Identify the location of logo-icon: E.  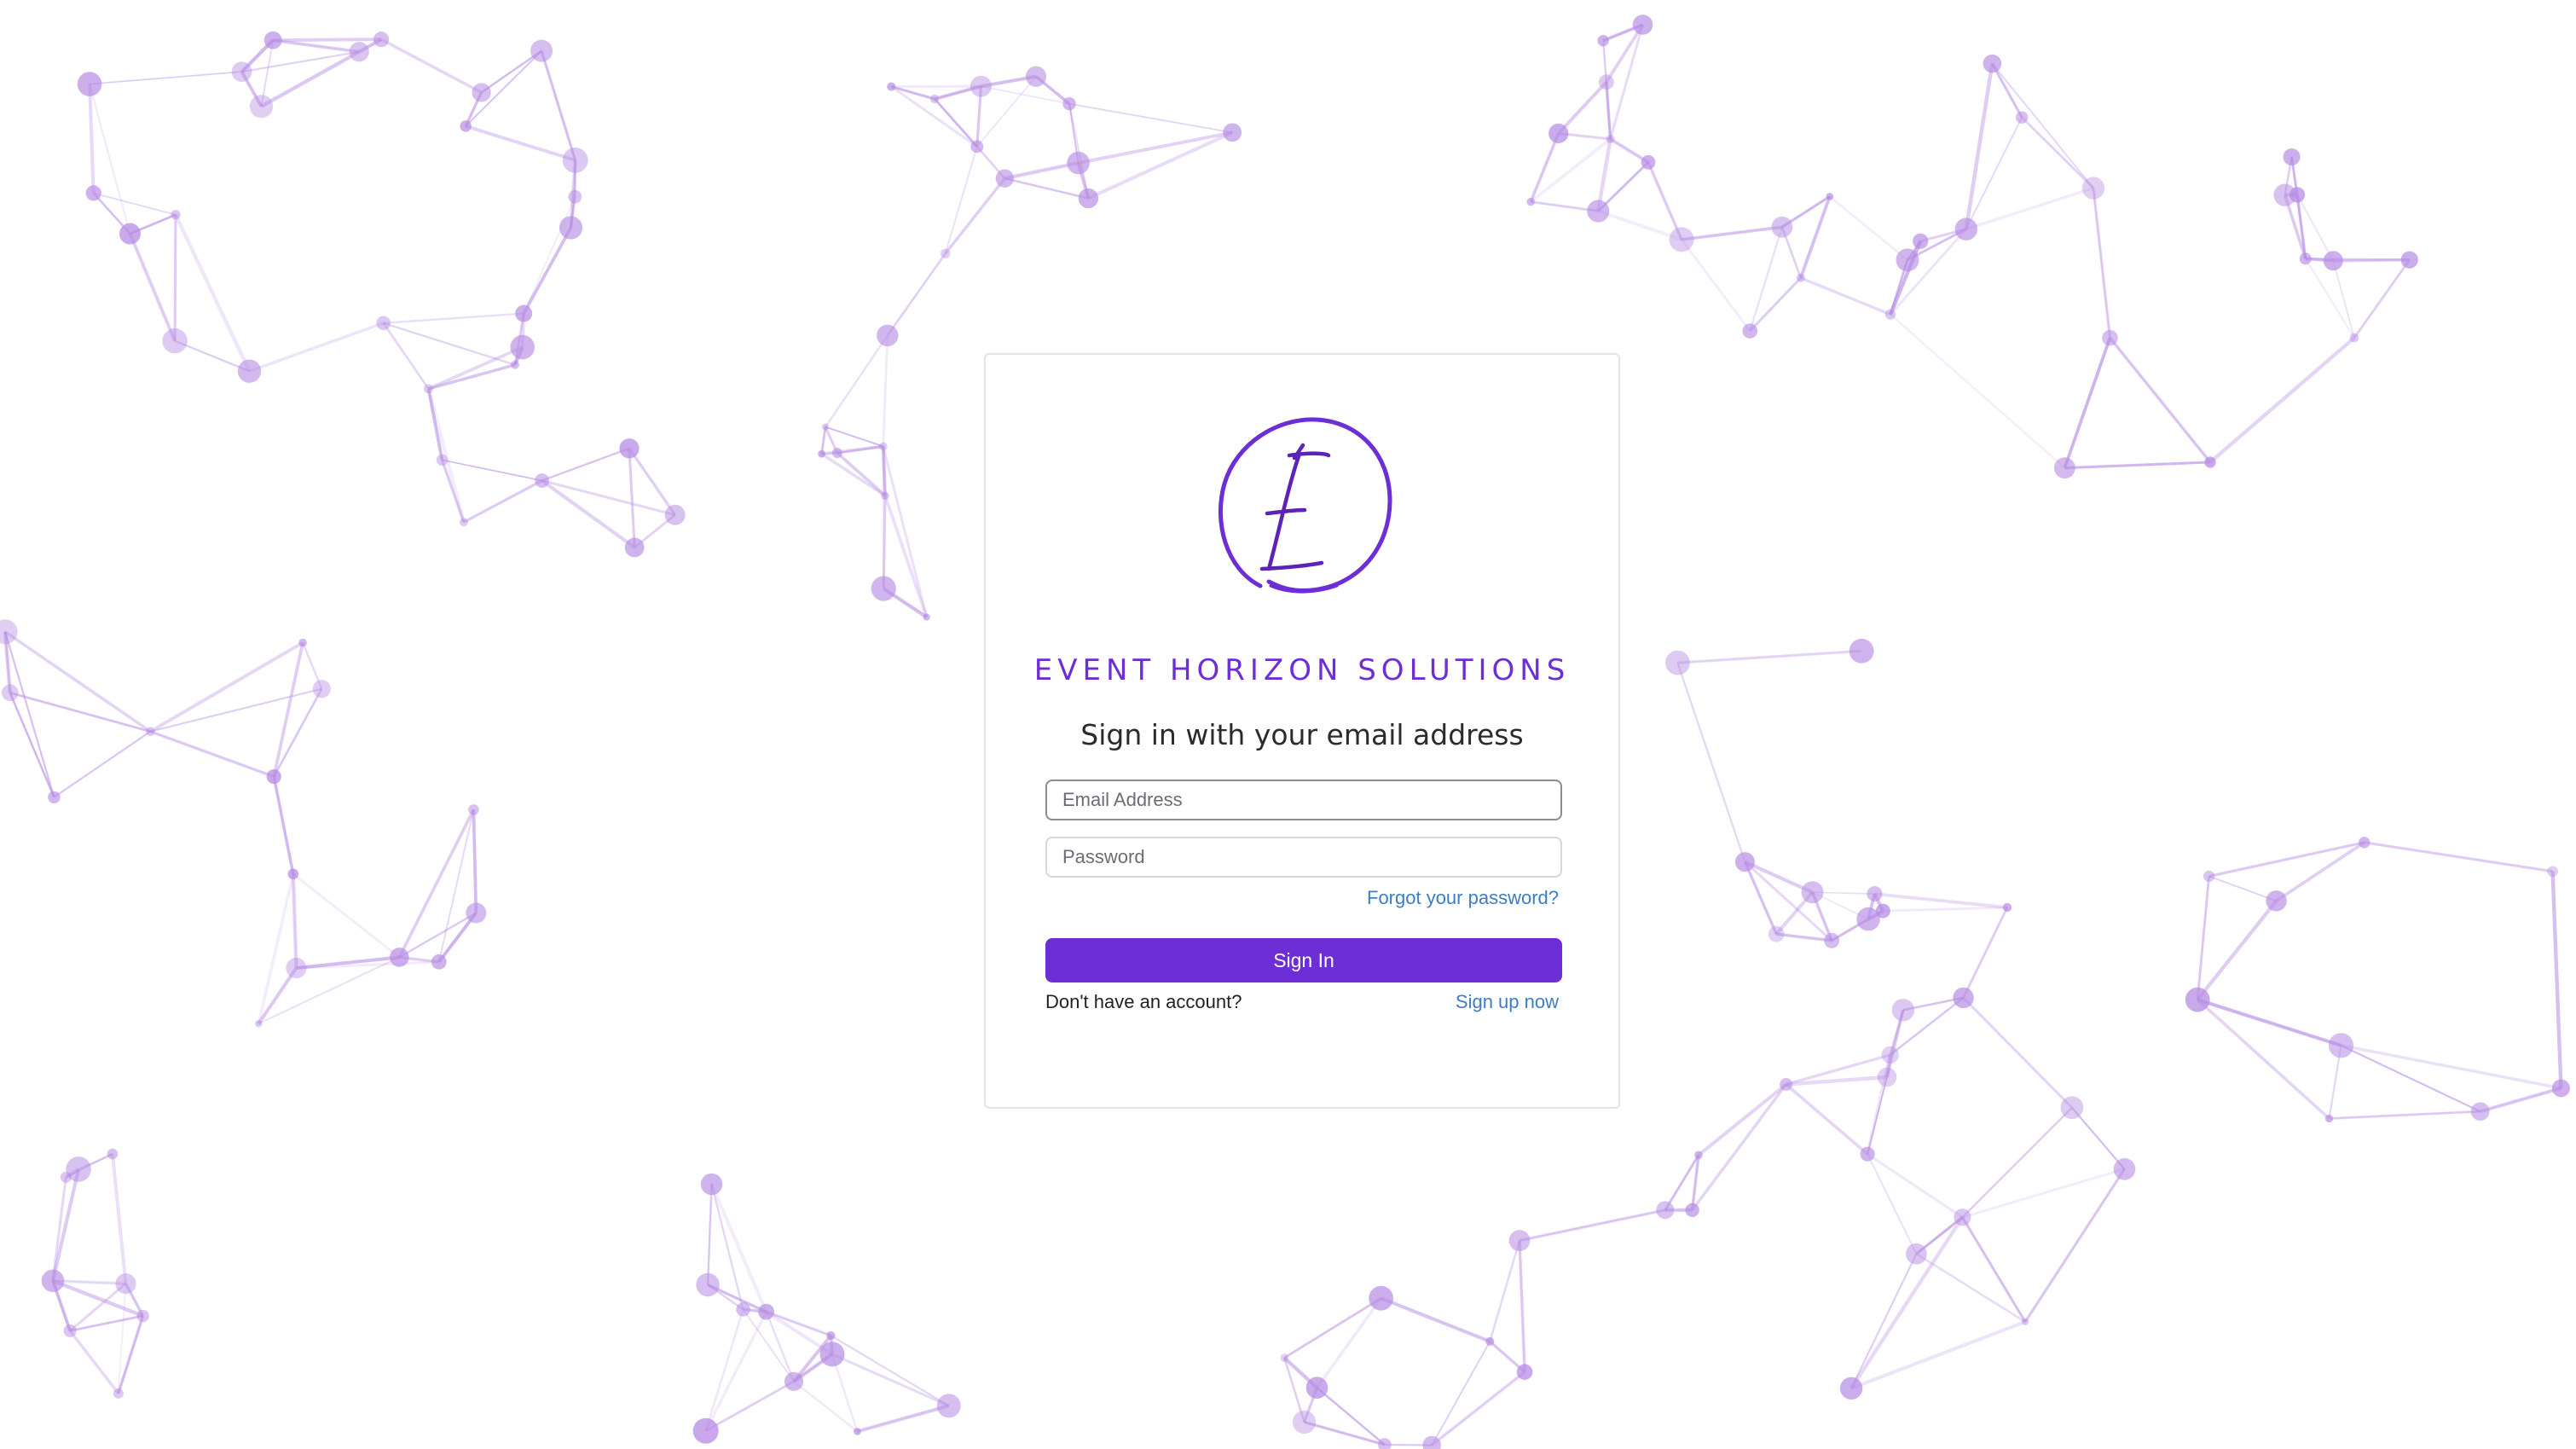
(1301, 502).